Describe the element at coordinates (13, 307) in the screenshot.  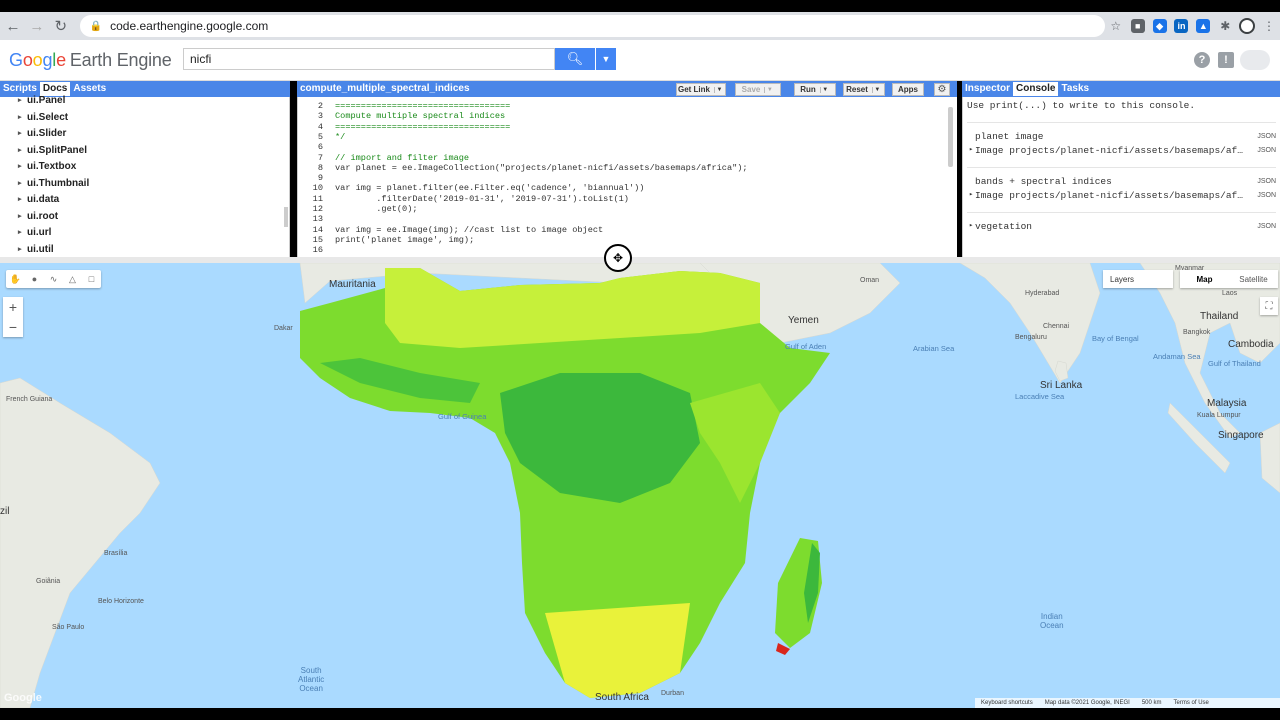
I see `zoom-in-icon: +` at that location.